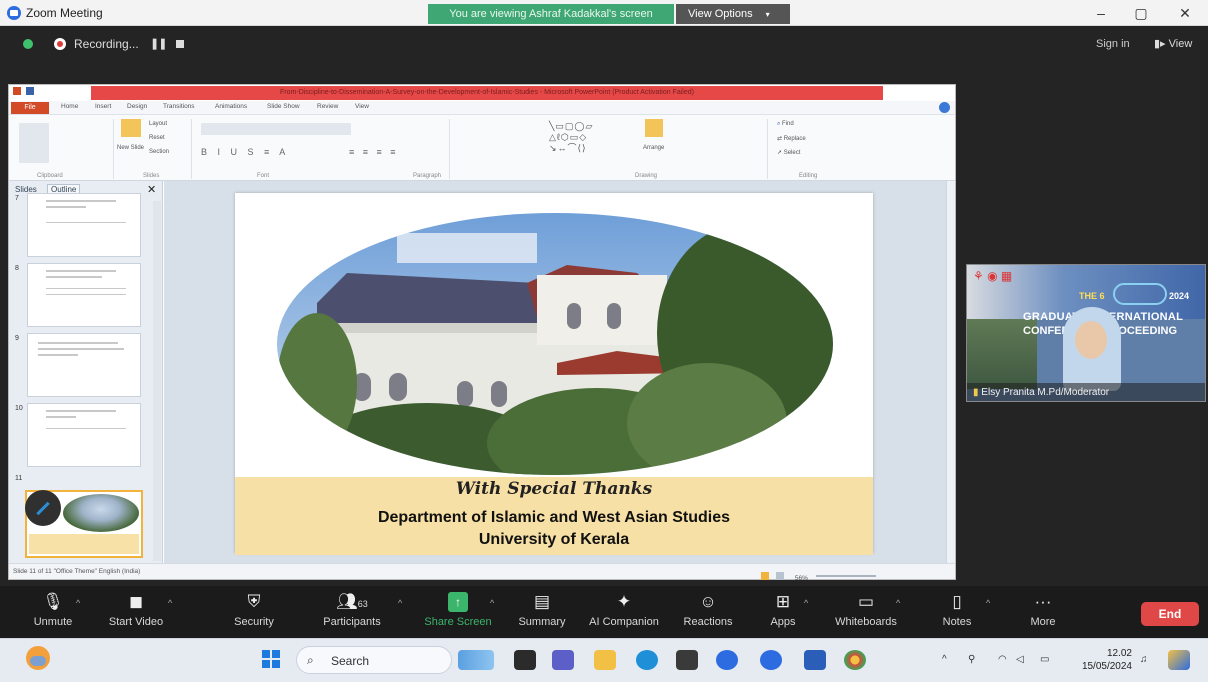 The image size is (1208, 682). What do you see at coordinates (458, 610) in the screenshot?
I see `share-screen-button: ↑ Share Screen` at bounding box center [458, 610].